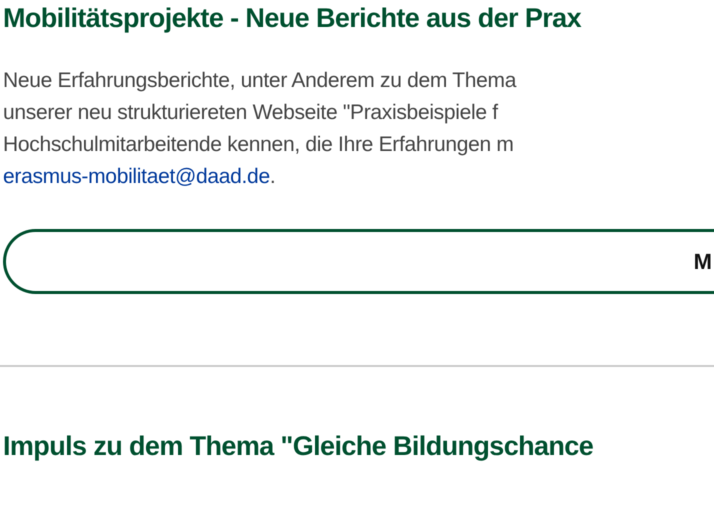  I want to click on more-button: M, so click(358, 261).